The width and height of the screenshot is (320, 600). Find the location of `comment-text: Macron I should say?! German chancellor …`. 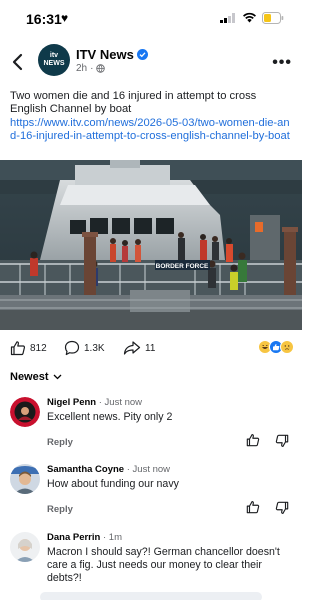

comment-text: Macron I should say?! German chancellor … is located at coordinates (163, 565).